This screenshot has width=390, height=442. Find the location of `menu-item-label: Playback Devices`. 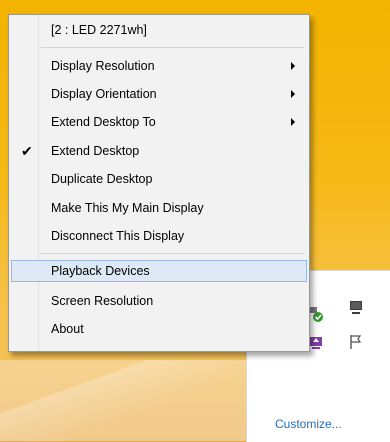

menu-item-label: Playback Devices is located at coordinates (100, 271).